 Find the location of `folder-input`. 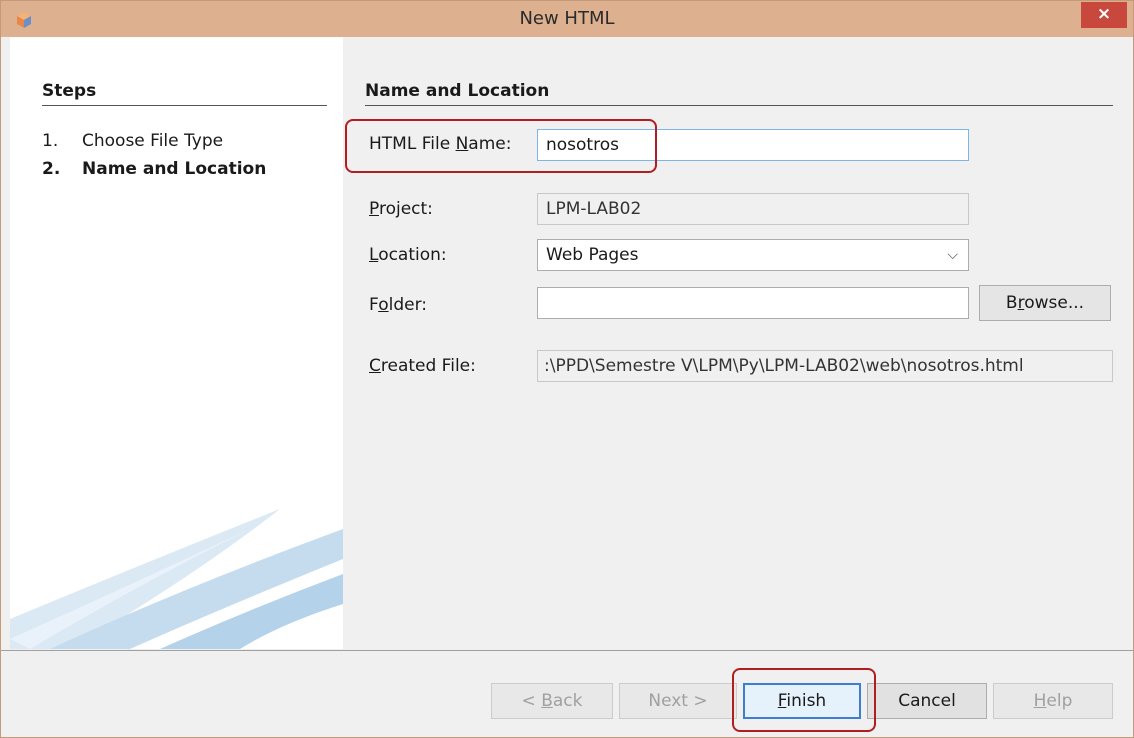

folder-input is located at coordinates (753, 303).